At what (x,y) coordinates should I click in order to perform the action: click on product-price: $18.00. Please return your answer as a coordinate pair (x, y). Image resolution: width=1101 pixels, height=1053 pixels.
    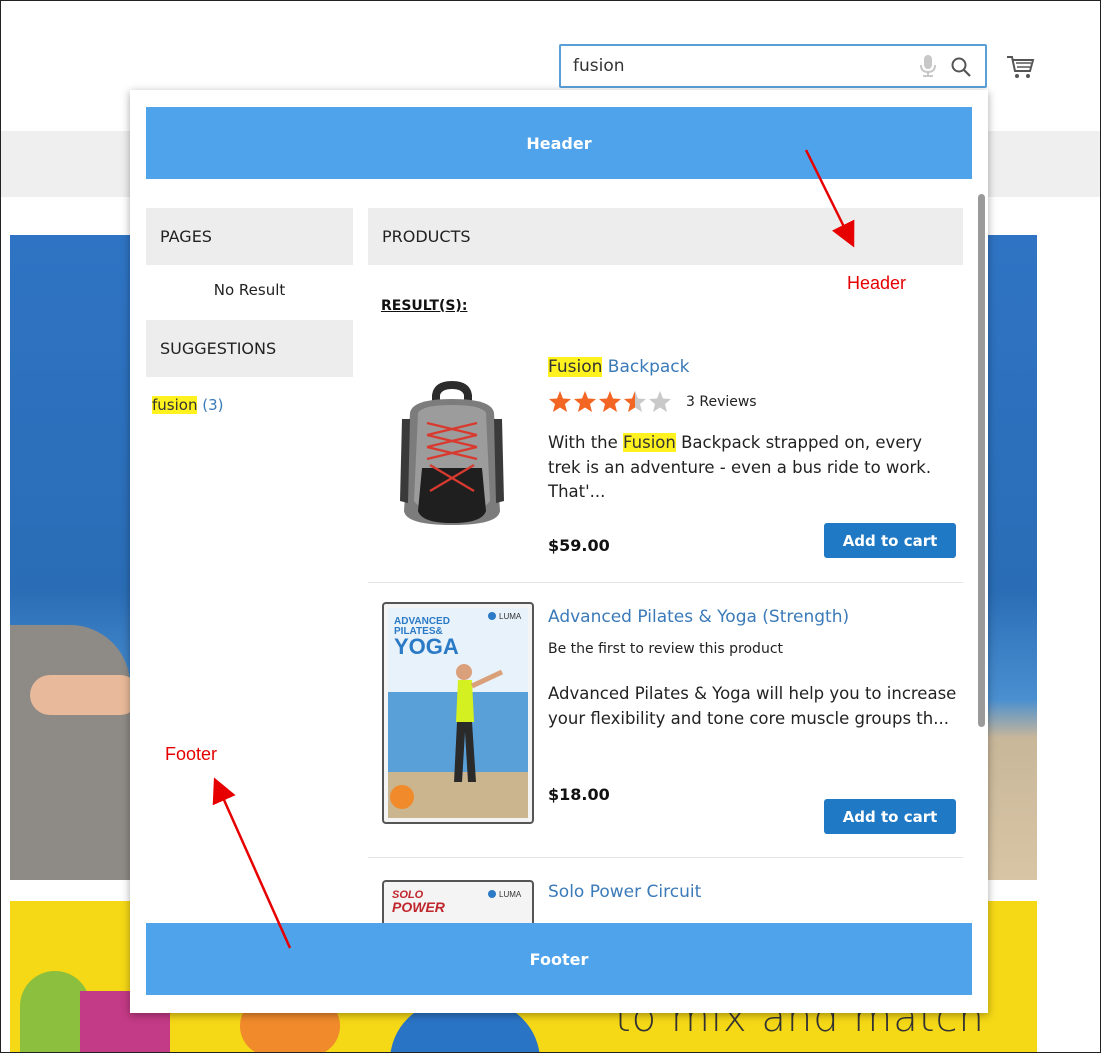
    Looking at the image, I should click on (579, 794).